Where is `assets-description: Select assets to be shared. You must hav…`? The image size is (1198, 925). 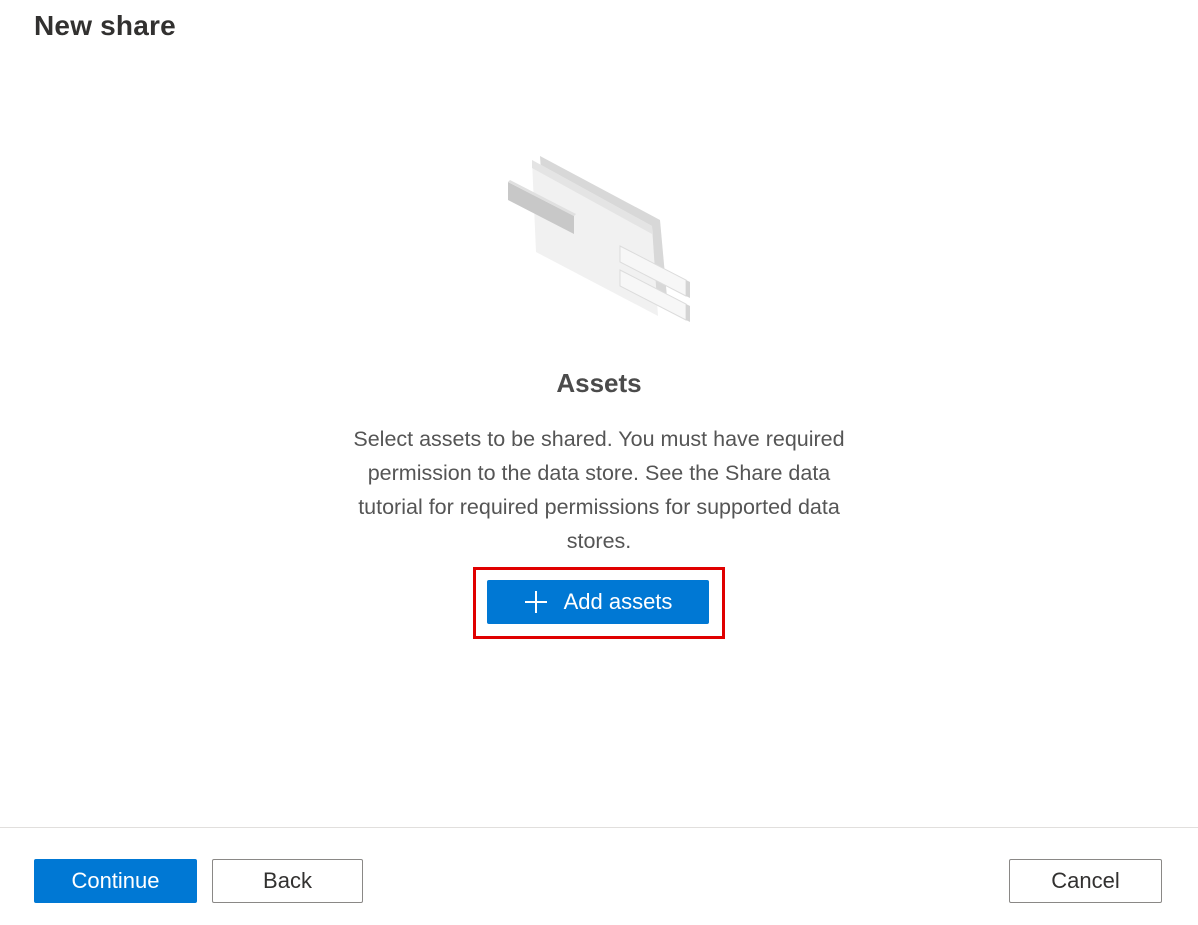
assets-description: Select assets to be shared. You must hav… is located at coordinates (599, 490).